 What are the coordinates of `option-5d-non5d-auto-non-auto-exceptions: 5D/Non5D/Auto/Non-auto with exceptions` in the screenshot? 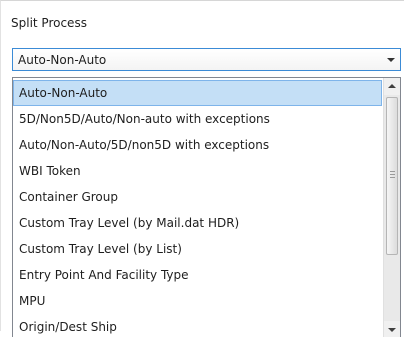 It's located at (197, 119).